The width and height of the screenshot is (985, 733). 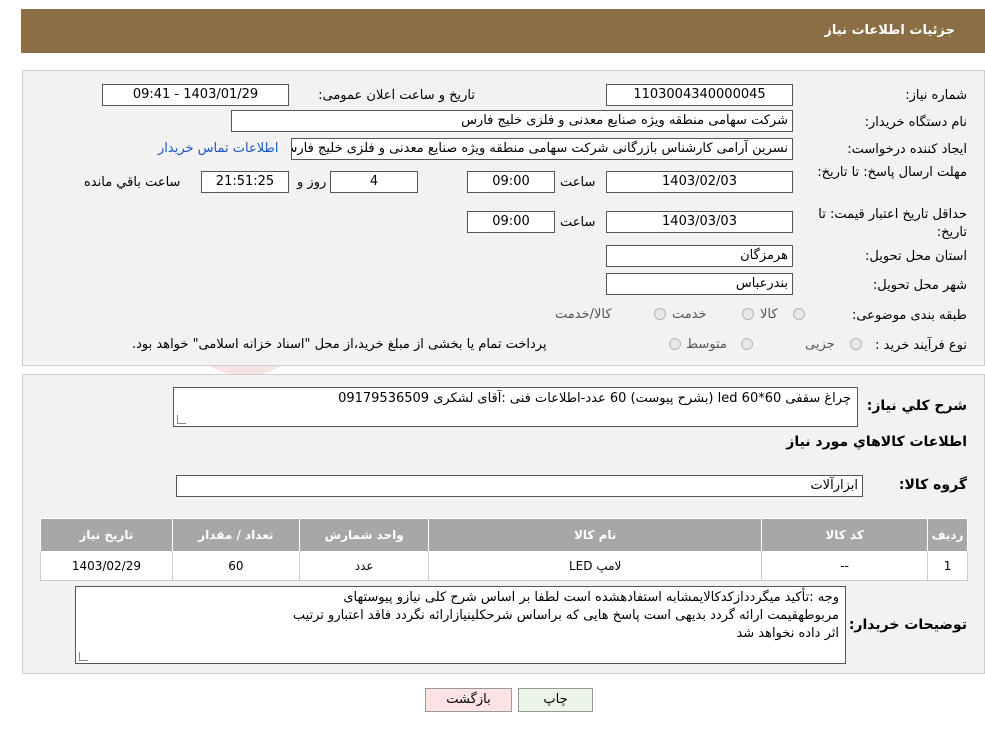 What do you see at coordinates (578, 222) in the screenshot?
I see `validity-time-label: ساعت` at bounding box center [578, 222].